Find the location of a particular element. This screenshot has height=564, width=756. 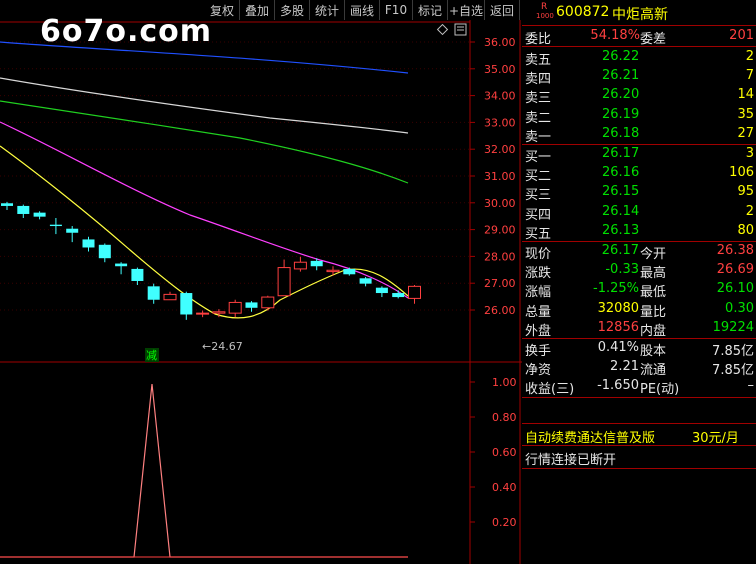

price-tick-label: 31.00 is located at coordinates (500, 176).